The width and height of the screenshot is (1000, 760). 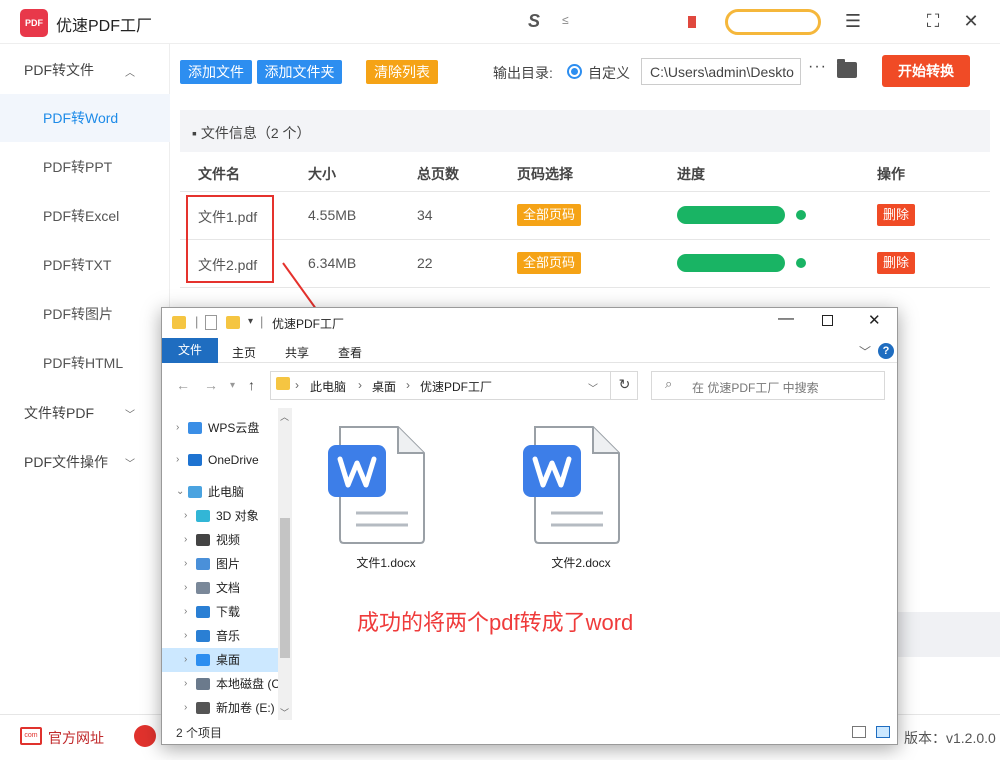 What do you see at coordinates (220, 684) in the screenshot?
I see `tree-item: › 本地磁盘 (C` at bounding box center [220, 684].